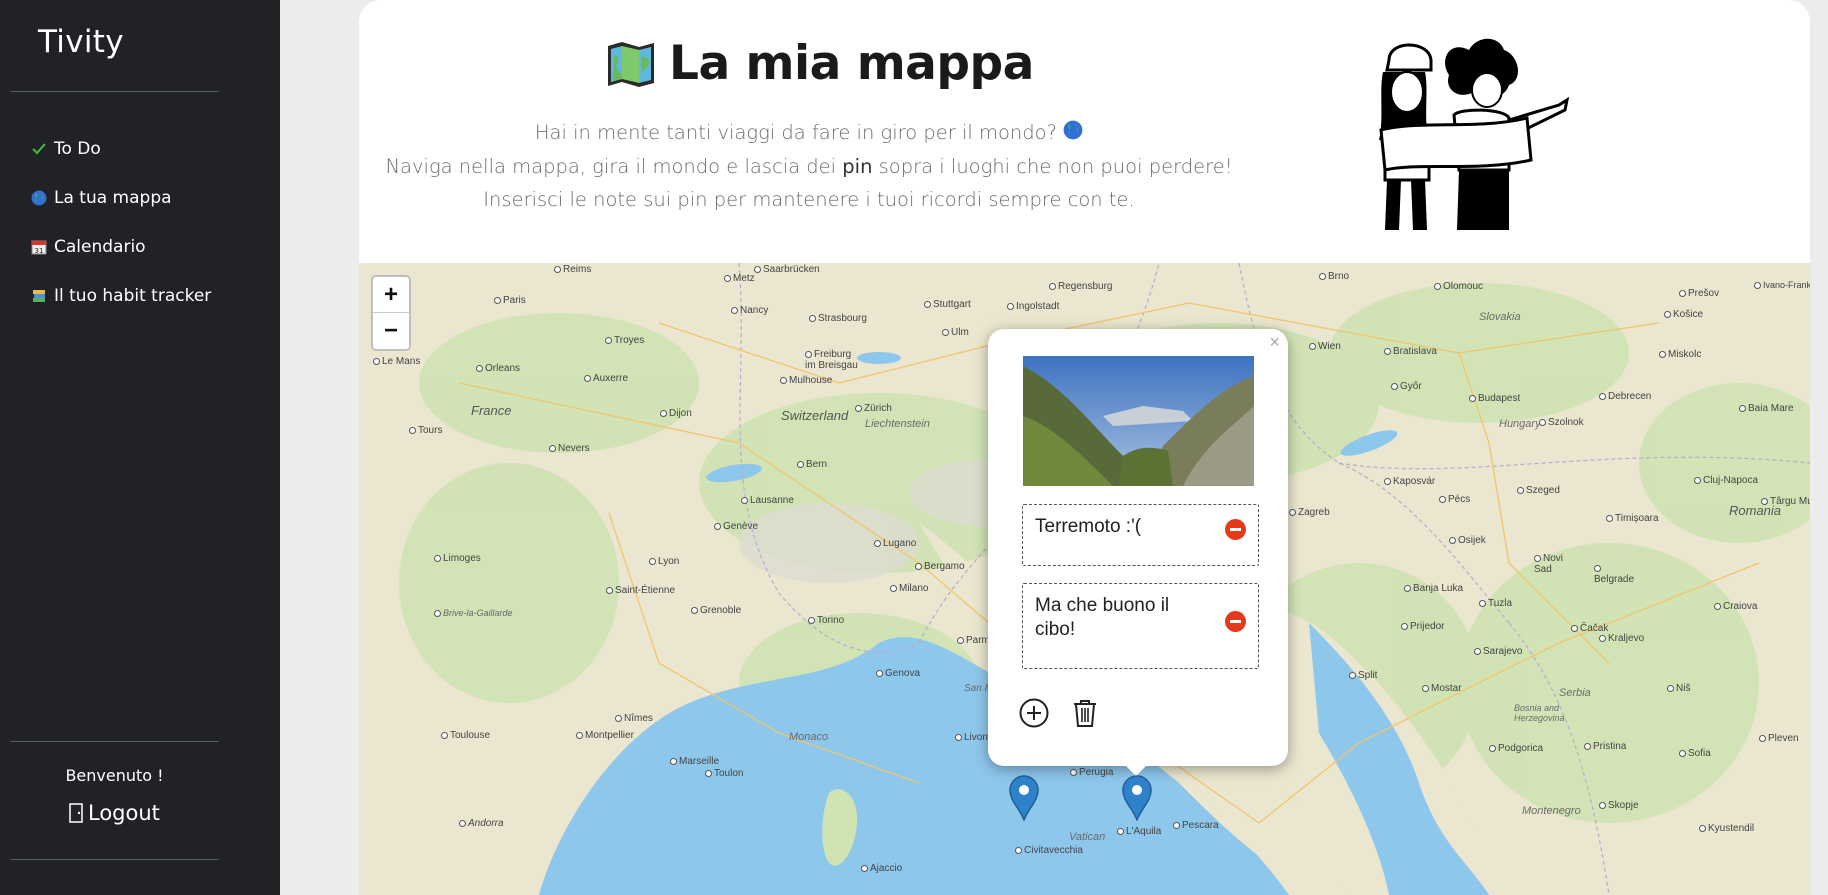 This screenshot has height=895, width=1828. What do you see at coordinates (39, 296) in the screenshot?
I see `books-icon` at bounding box center [39, 296].